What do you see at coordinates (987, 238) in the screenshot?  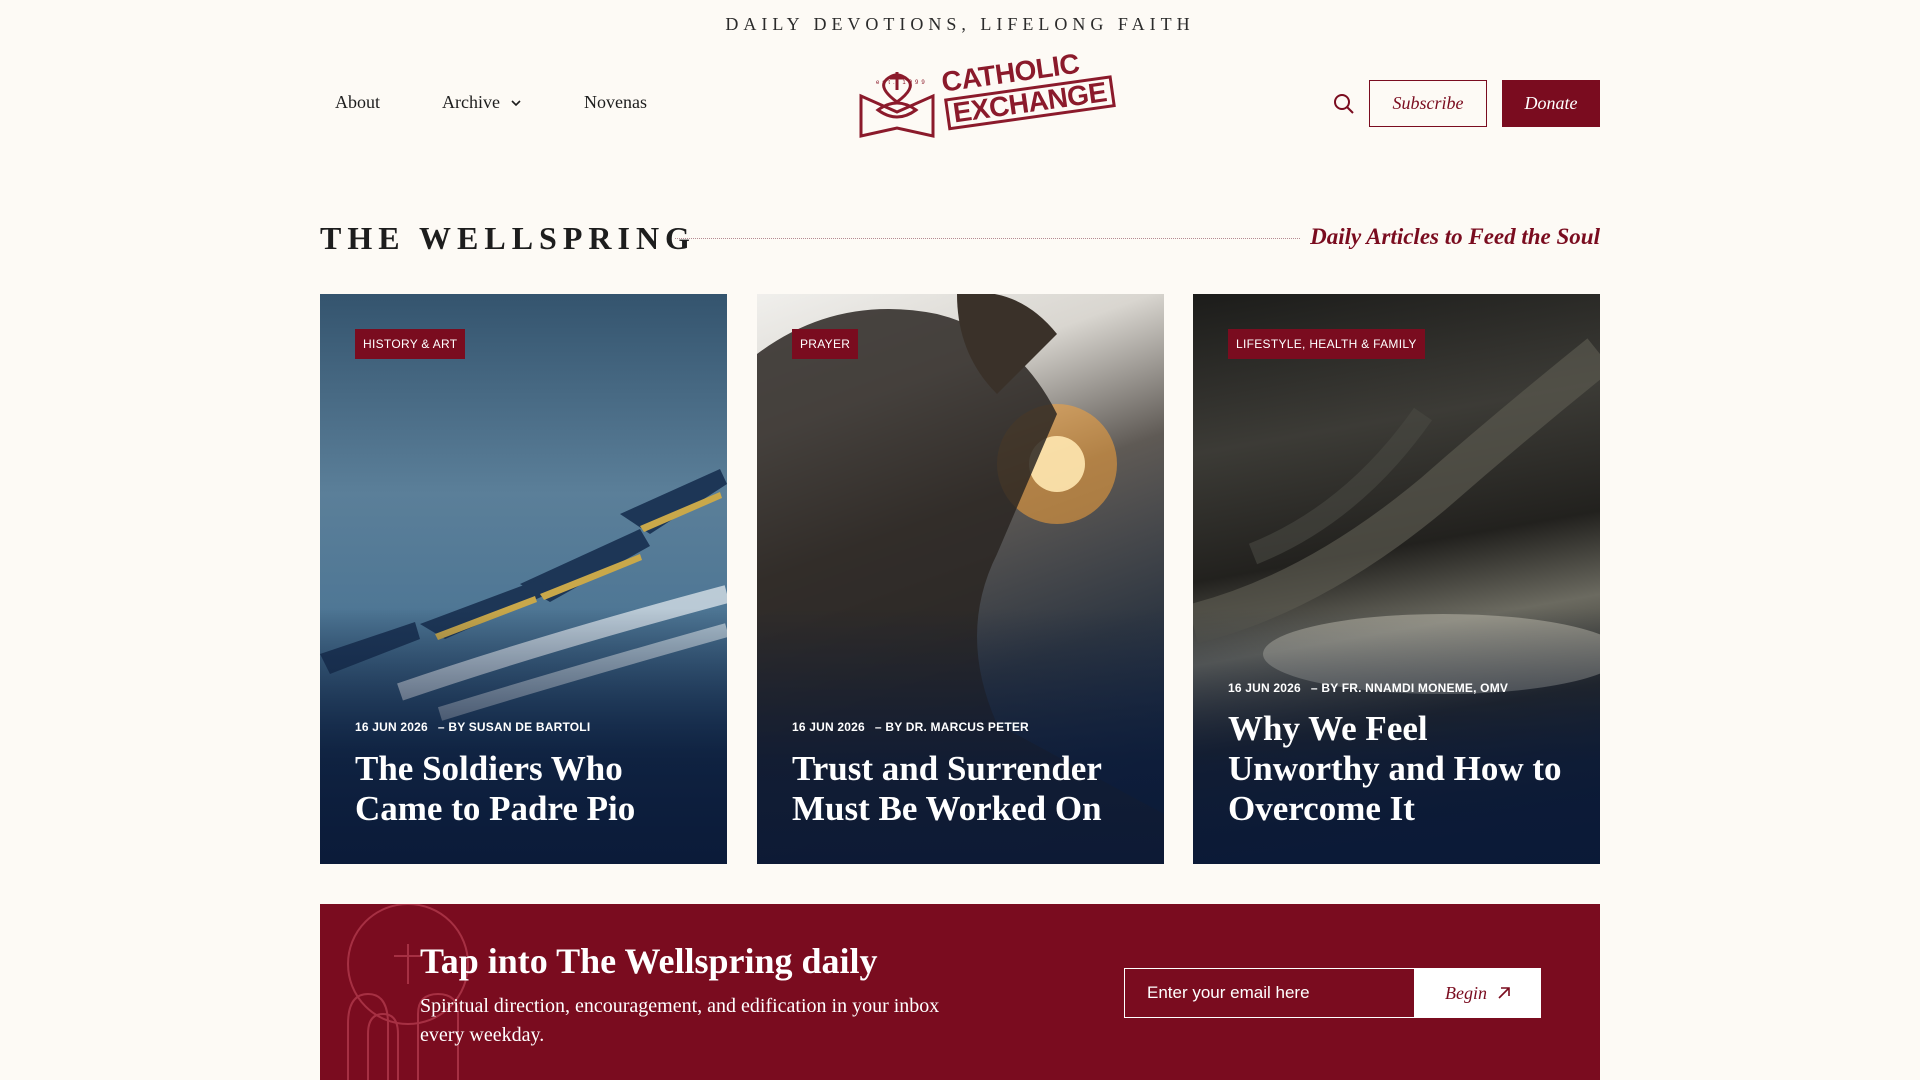 I see `section-divider` at bounding box center [987, 238].